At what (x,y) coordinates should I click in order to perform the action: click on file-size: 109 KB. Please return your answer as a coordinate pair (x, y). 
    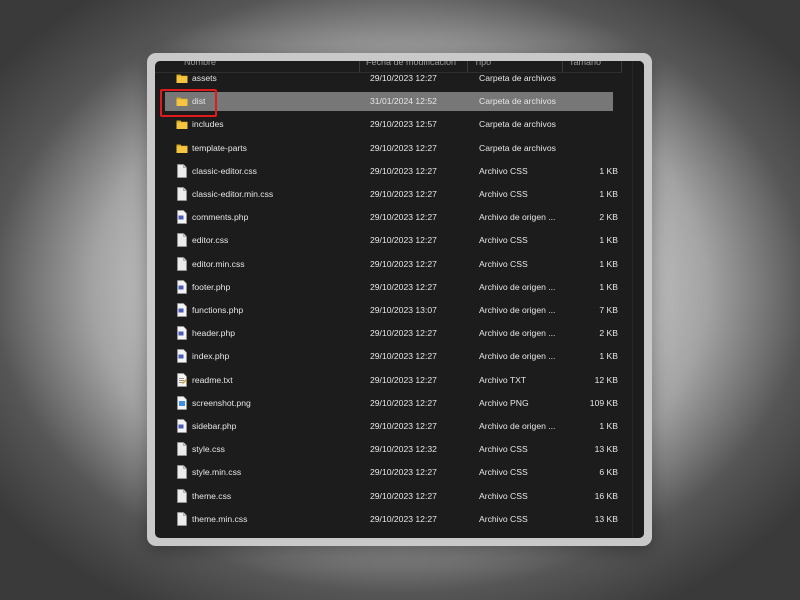
    Looking at the image, I should click on (603, 402).